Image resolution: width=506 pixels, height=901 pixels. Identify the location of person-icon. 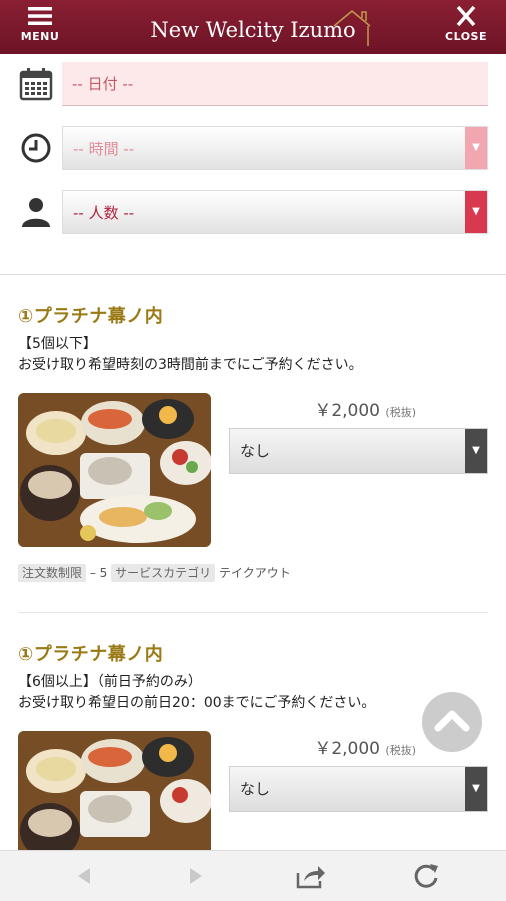
(36, 212).